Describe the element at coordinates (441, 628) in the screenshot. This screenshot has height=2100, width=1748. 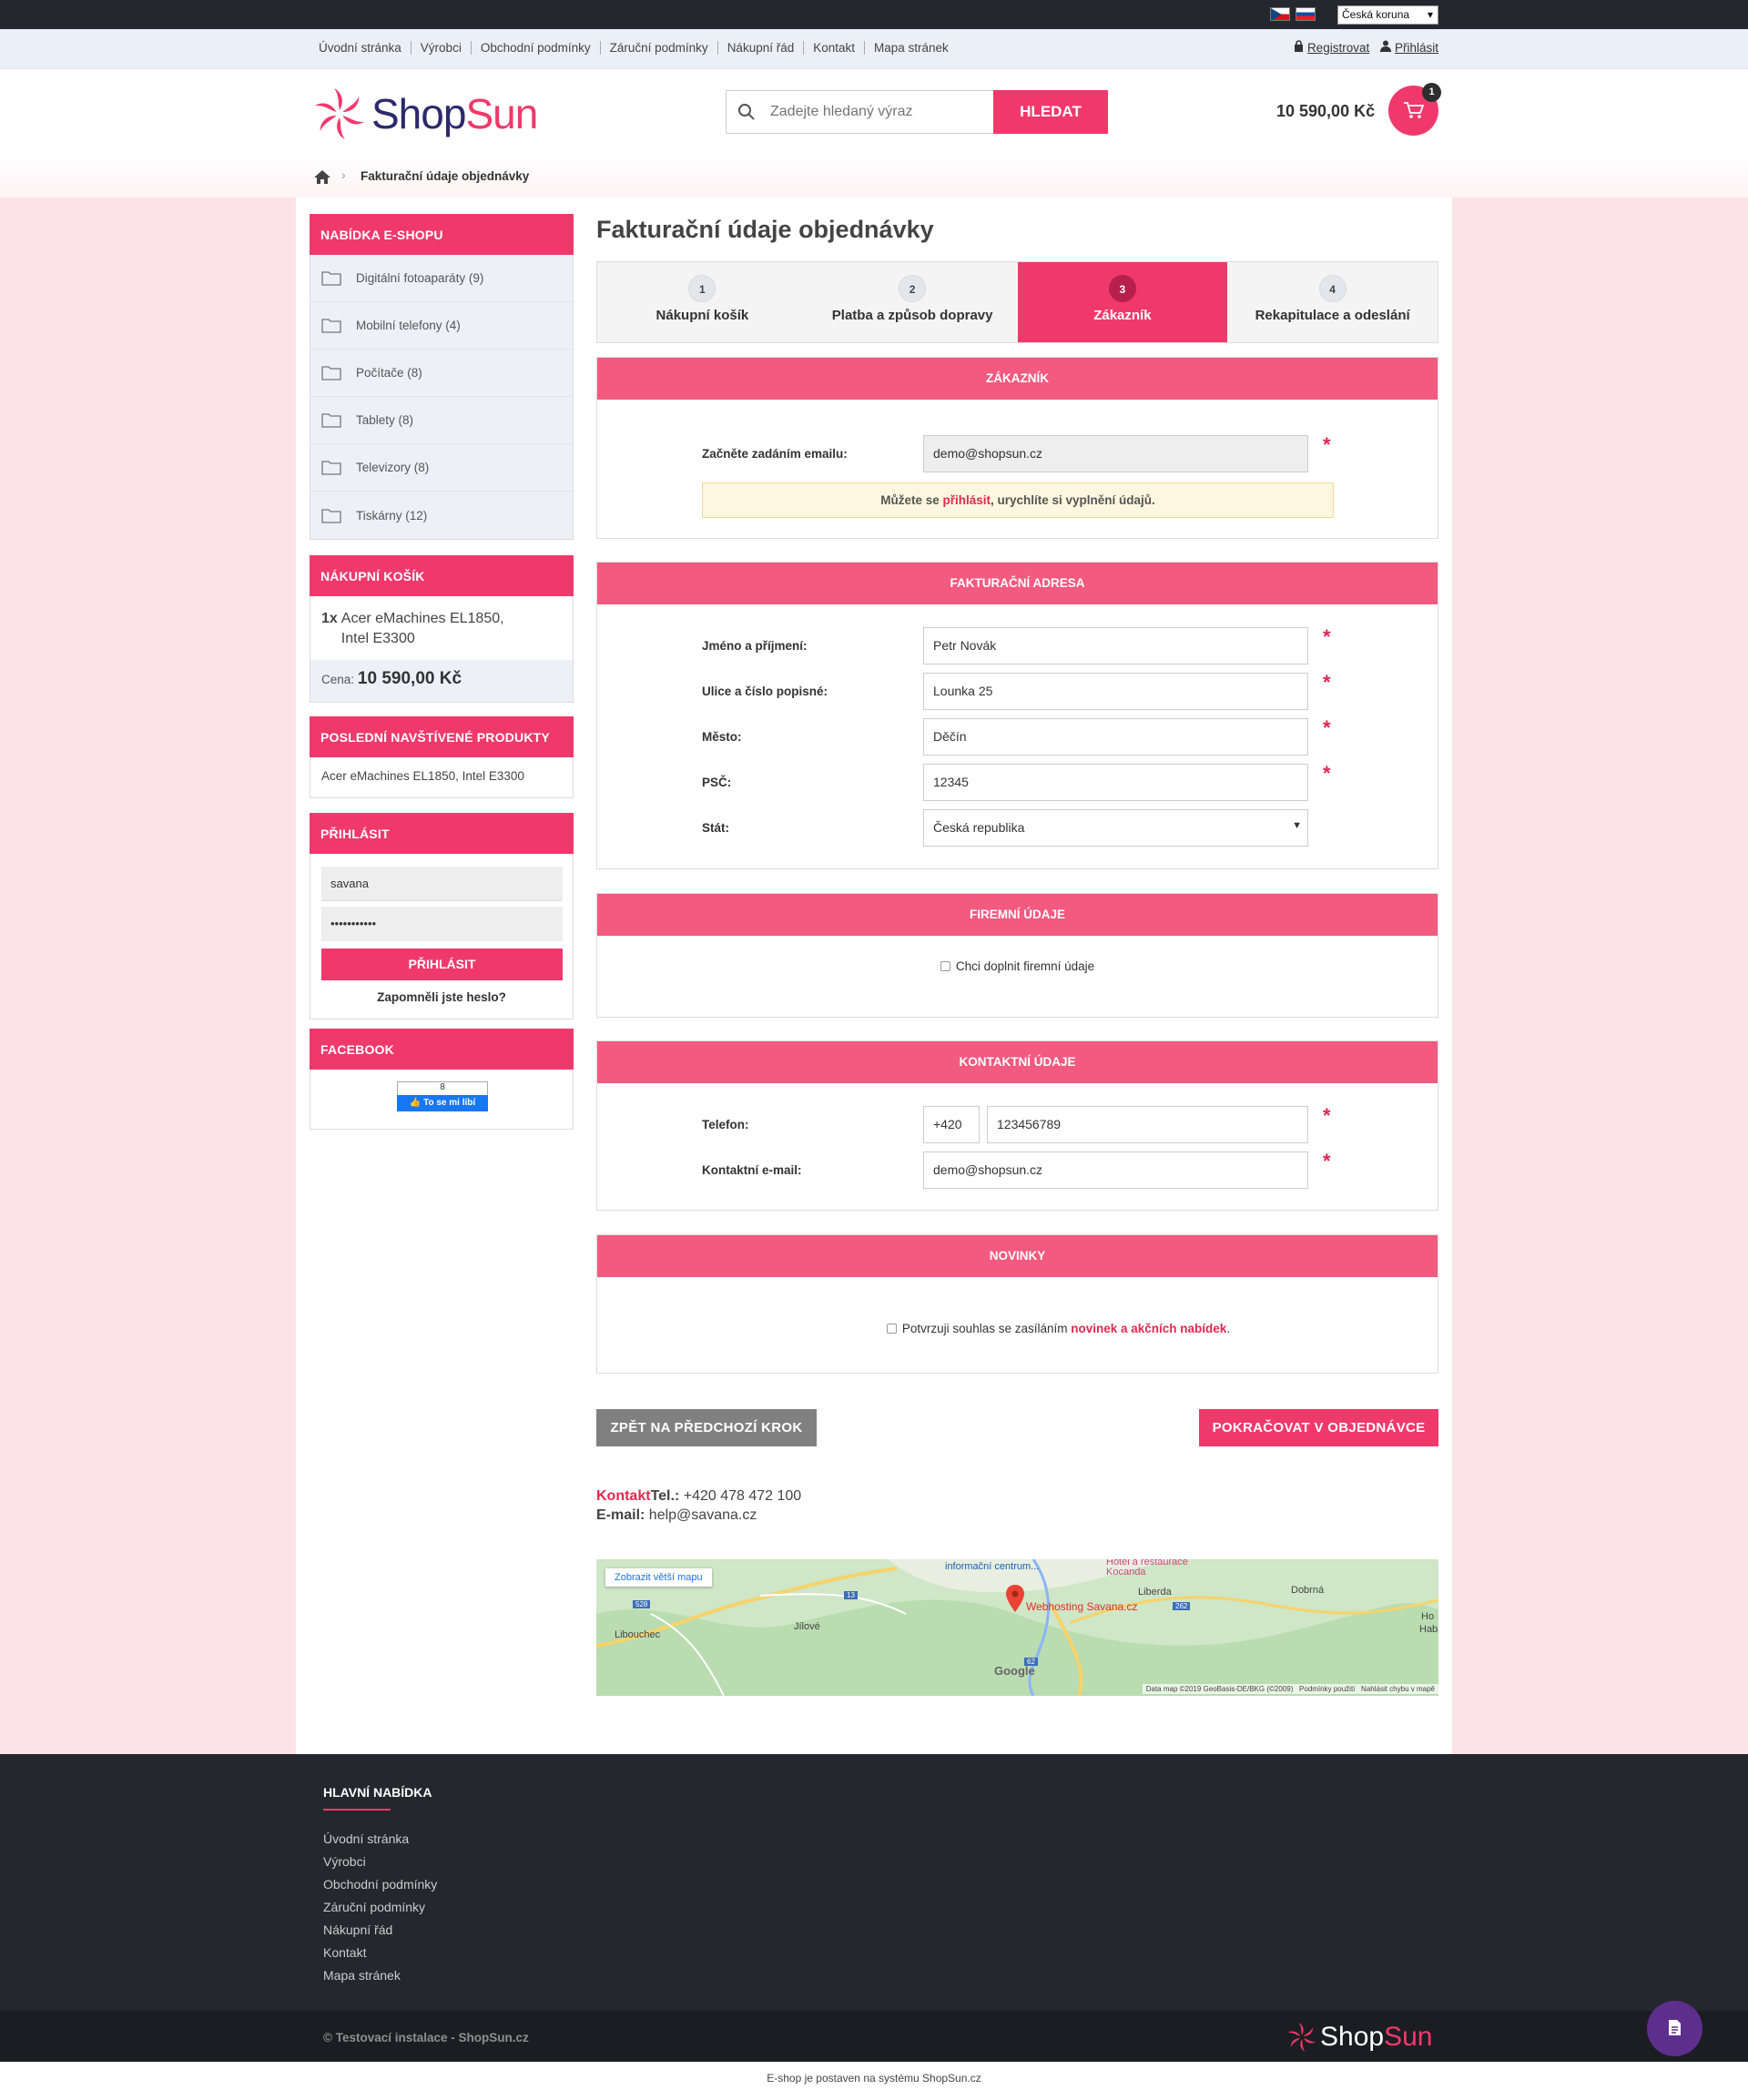
I see `cart-item: 1x Acer eMachines EL1850, Intel E3300` at that location.